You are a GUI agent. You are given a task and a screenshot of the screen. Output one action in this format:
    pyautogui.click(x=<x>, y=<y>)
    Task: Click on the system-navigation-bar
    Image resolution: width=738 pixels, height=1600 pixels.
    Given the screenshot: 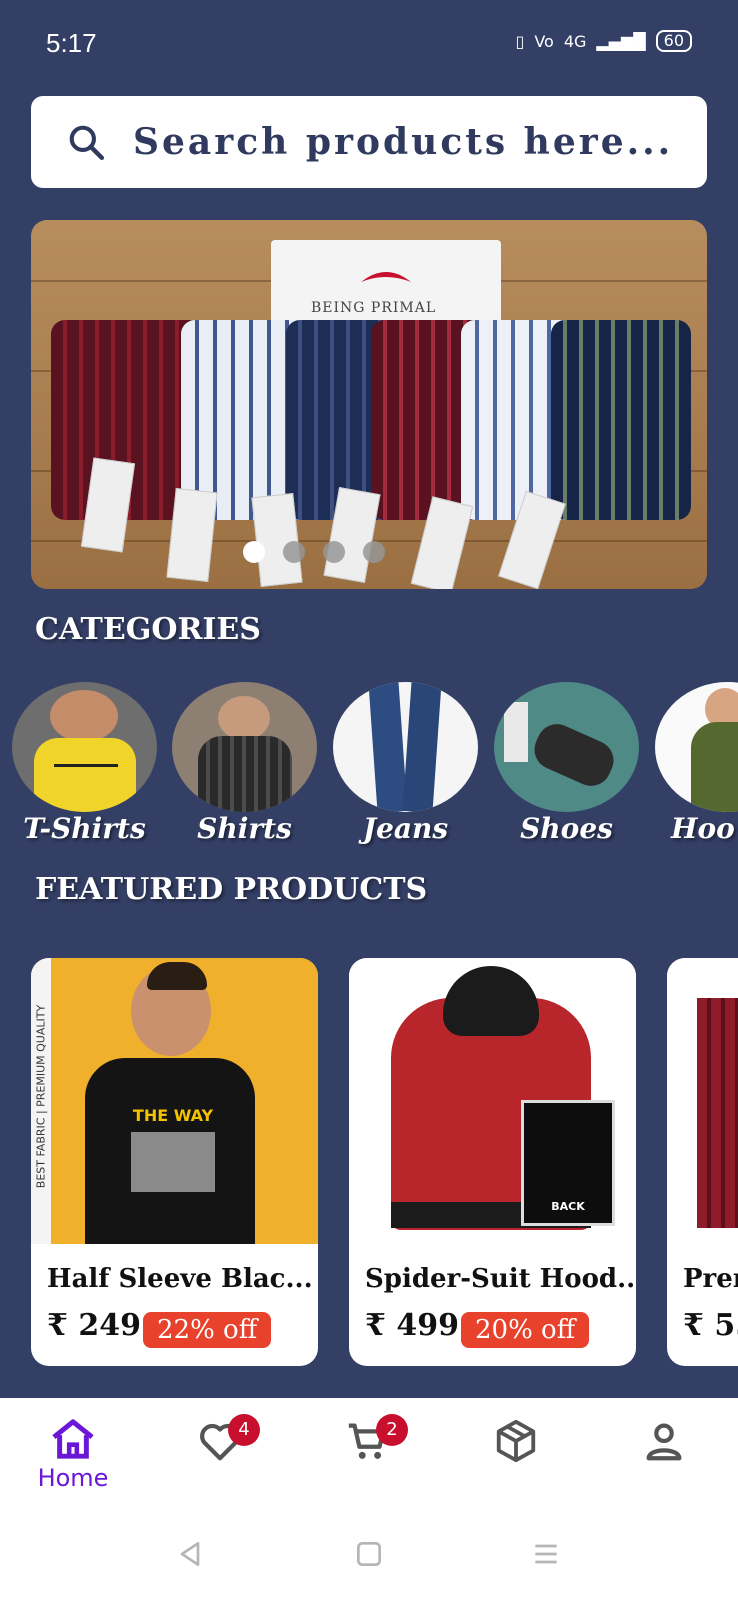 What is the action you would take?
    pyautogui.click(x=369, y=1559)
    